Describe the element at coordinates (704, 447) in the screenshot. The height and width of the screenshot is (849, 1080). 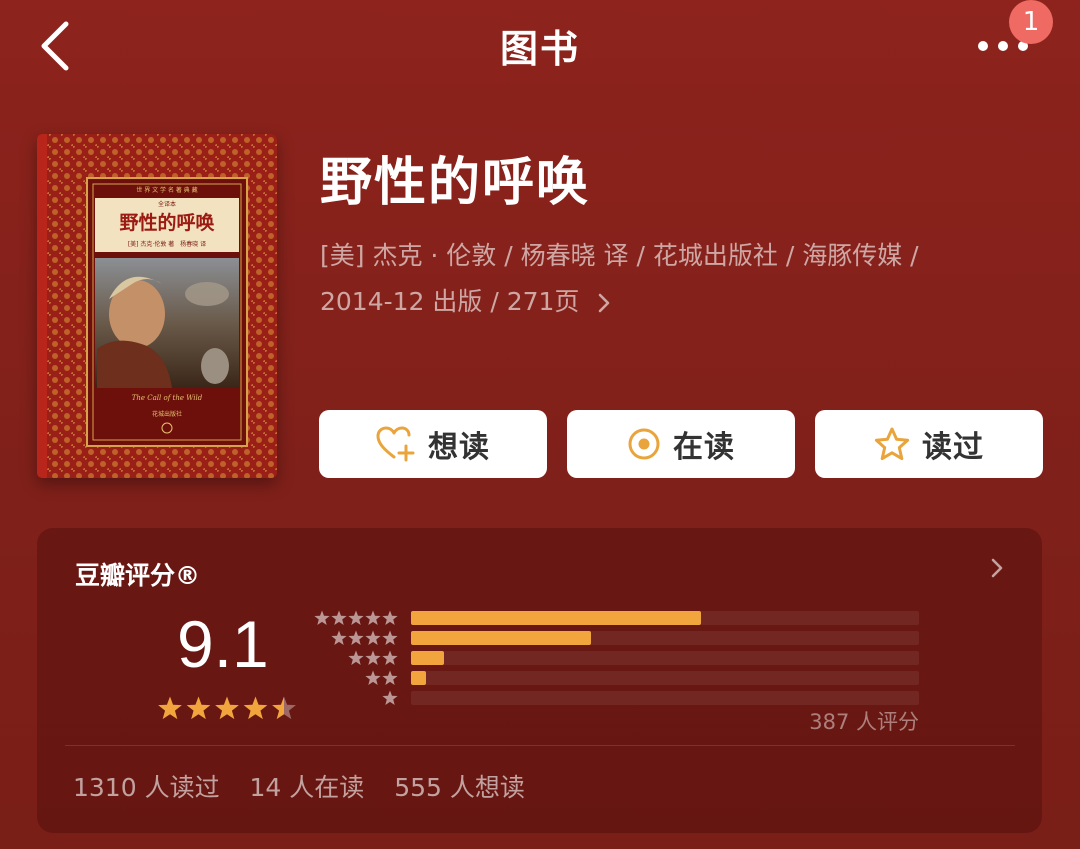
I see `reading-label: 在读` at that location.